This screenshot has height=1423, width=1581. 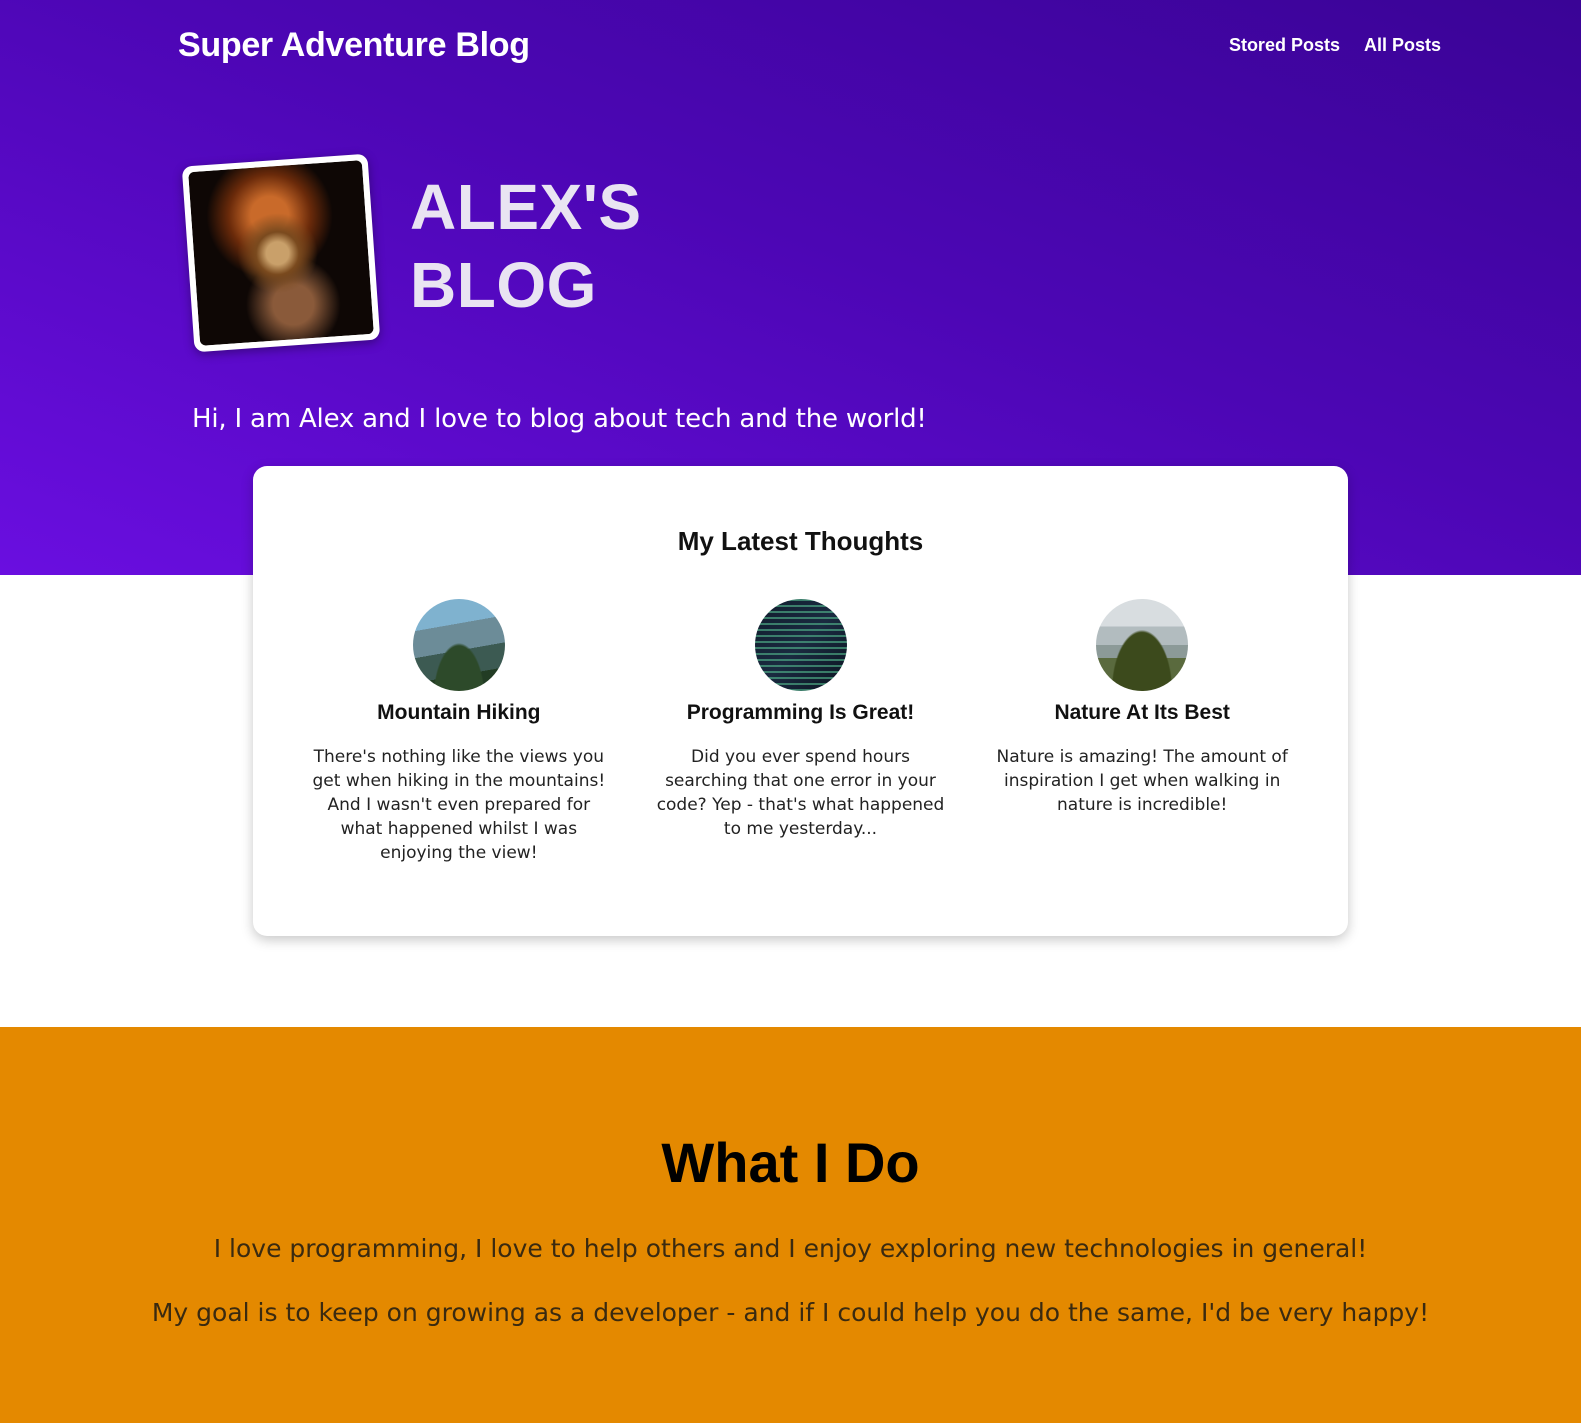 I want to click on what-i-do-title: What I Do, so click(x=790, y=1162).